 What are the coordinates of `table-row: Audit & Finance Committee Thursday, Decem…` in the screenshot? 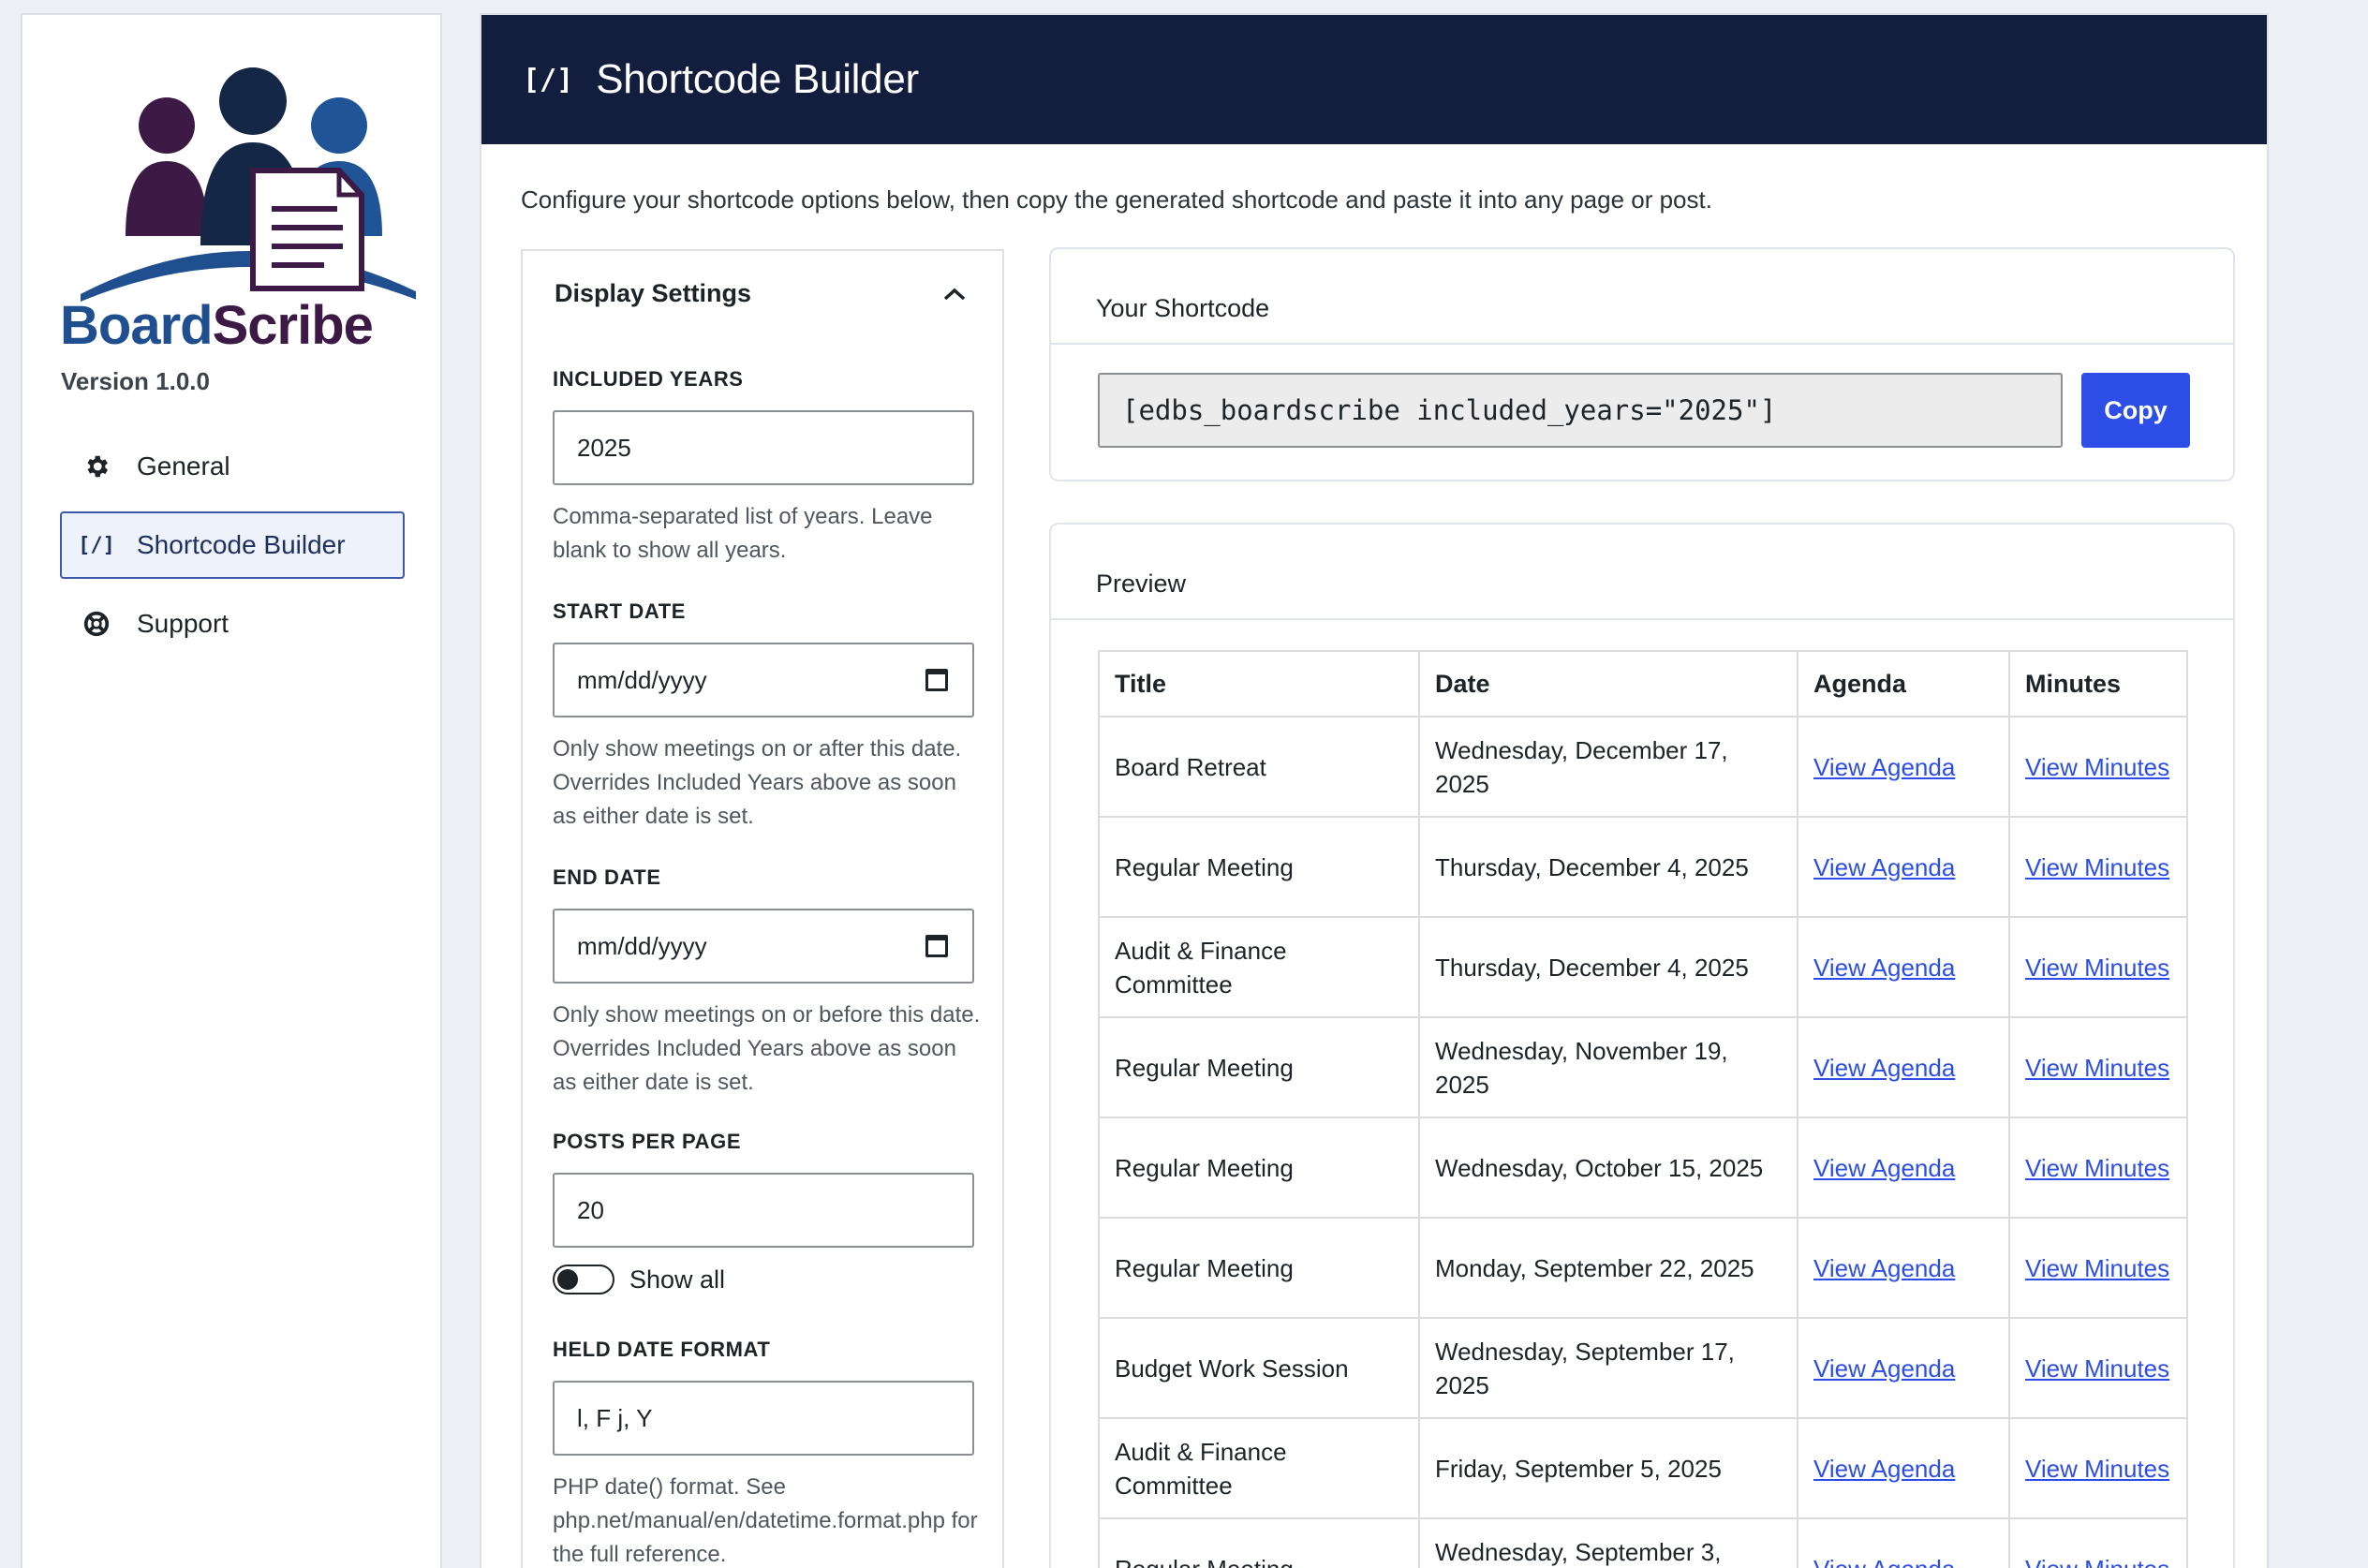 It's located at (1643, 967).